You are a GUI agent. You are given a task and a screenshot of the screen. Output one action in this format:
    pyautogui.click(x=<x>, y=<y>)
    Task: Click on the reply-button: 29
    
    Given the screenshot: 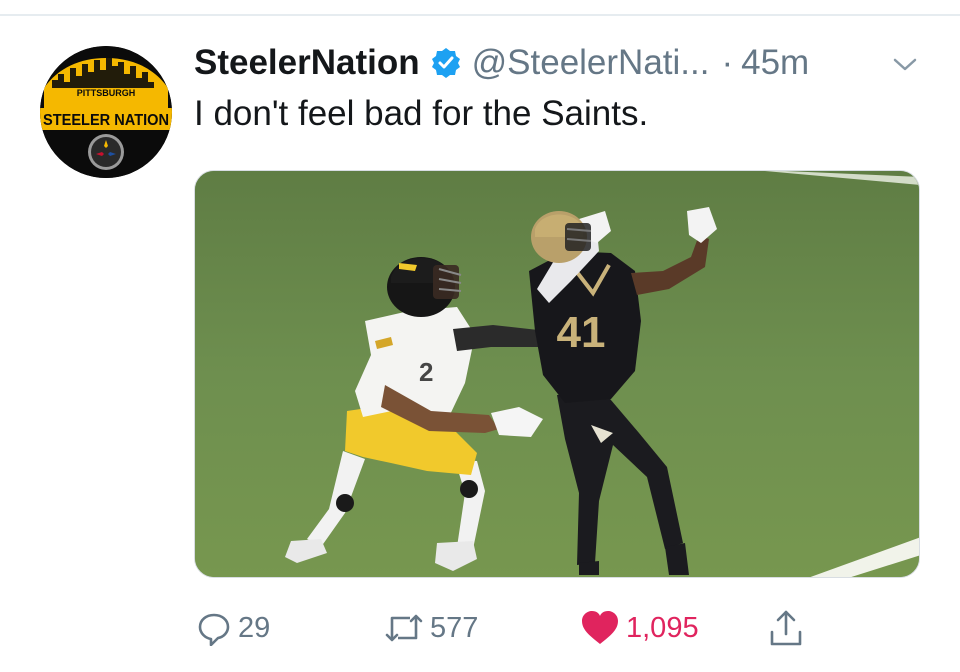 What is the action you would take?
    pyautogui.click(x=233, y=628)
    